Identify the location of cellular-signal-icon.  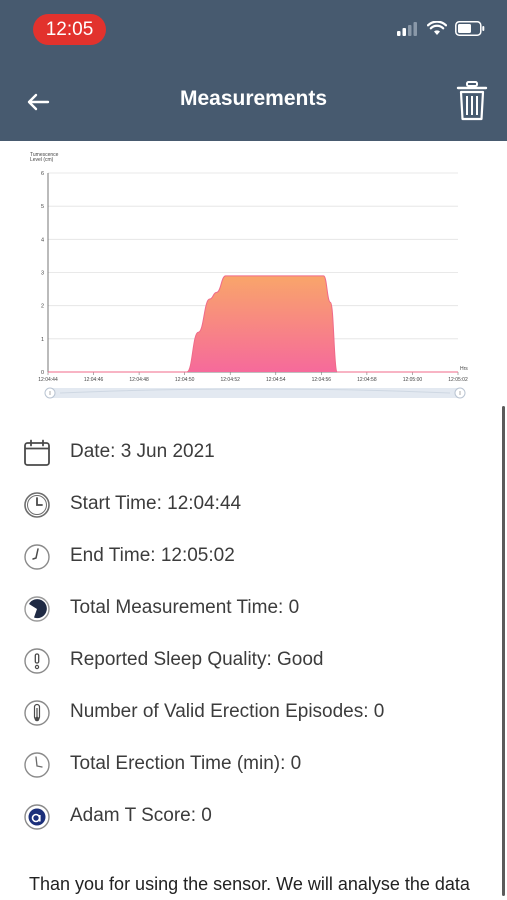
(408, 31).